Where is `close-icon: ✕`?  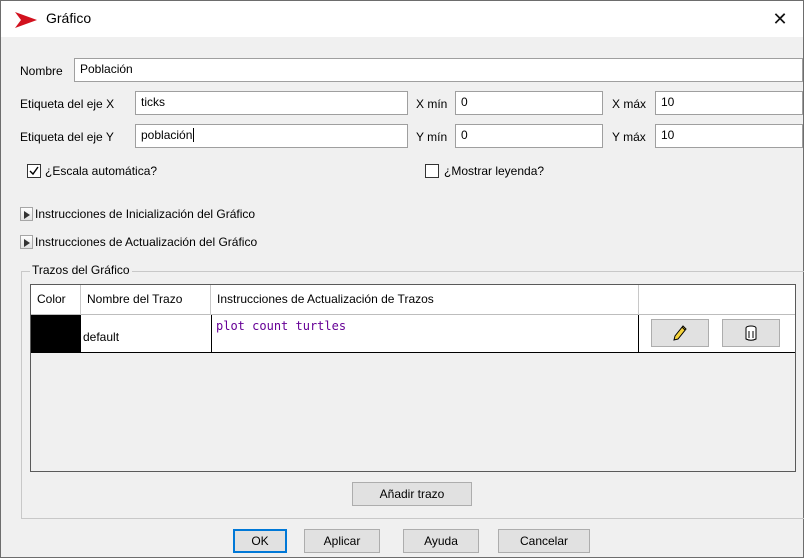 close-icon: ✕ is located at coordinates (780, 18).